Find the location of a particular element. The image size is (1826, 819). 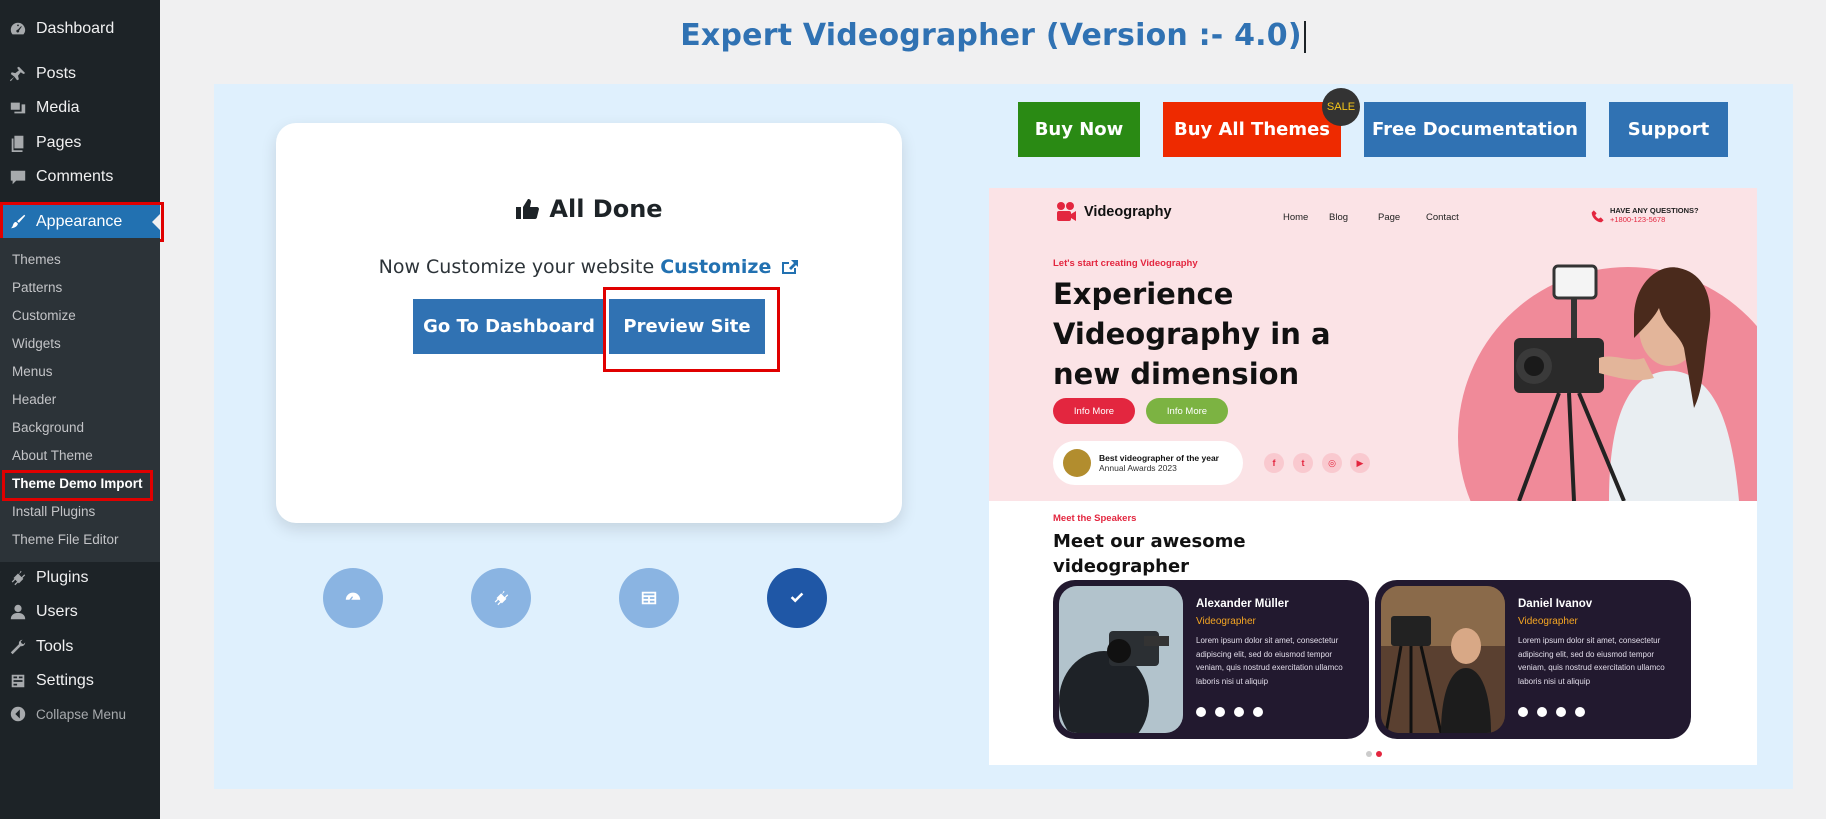

menu-settings: Settings is located at coordinates (80, 681).